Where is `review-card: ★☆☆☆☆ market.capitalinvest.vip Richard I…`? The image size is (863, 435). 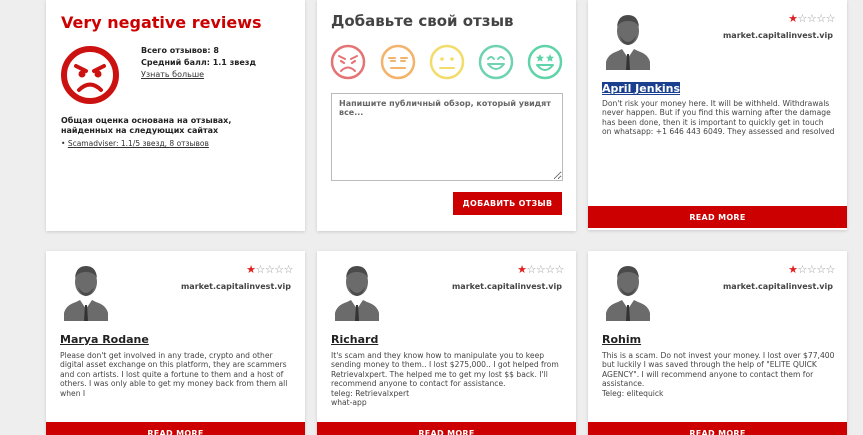 review-card: ★☆☆☆☆ market.capitalinvest.vip Richard I… is located at coordinates (446, 343).